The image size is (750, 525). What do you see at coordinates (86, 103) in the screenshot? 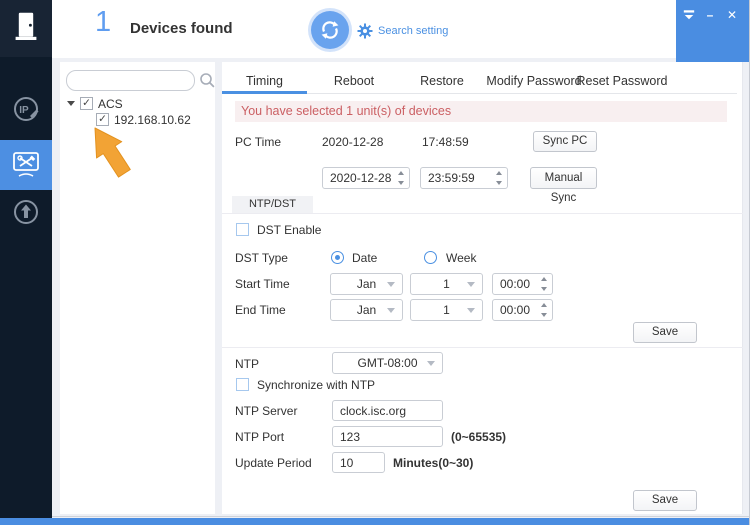
I see `tree-group-checkbox: ✓` at bounding box center [86, 103].